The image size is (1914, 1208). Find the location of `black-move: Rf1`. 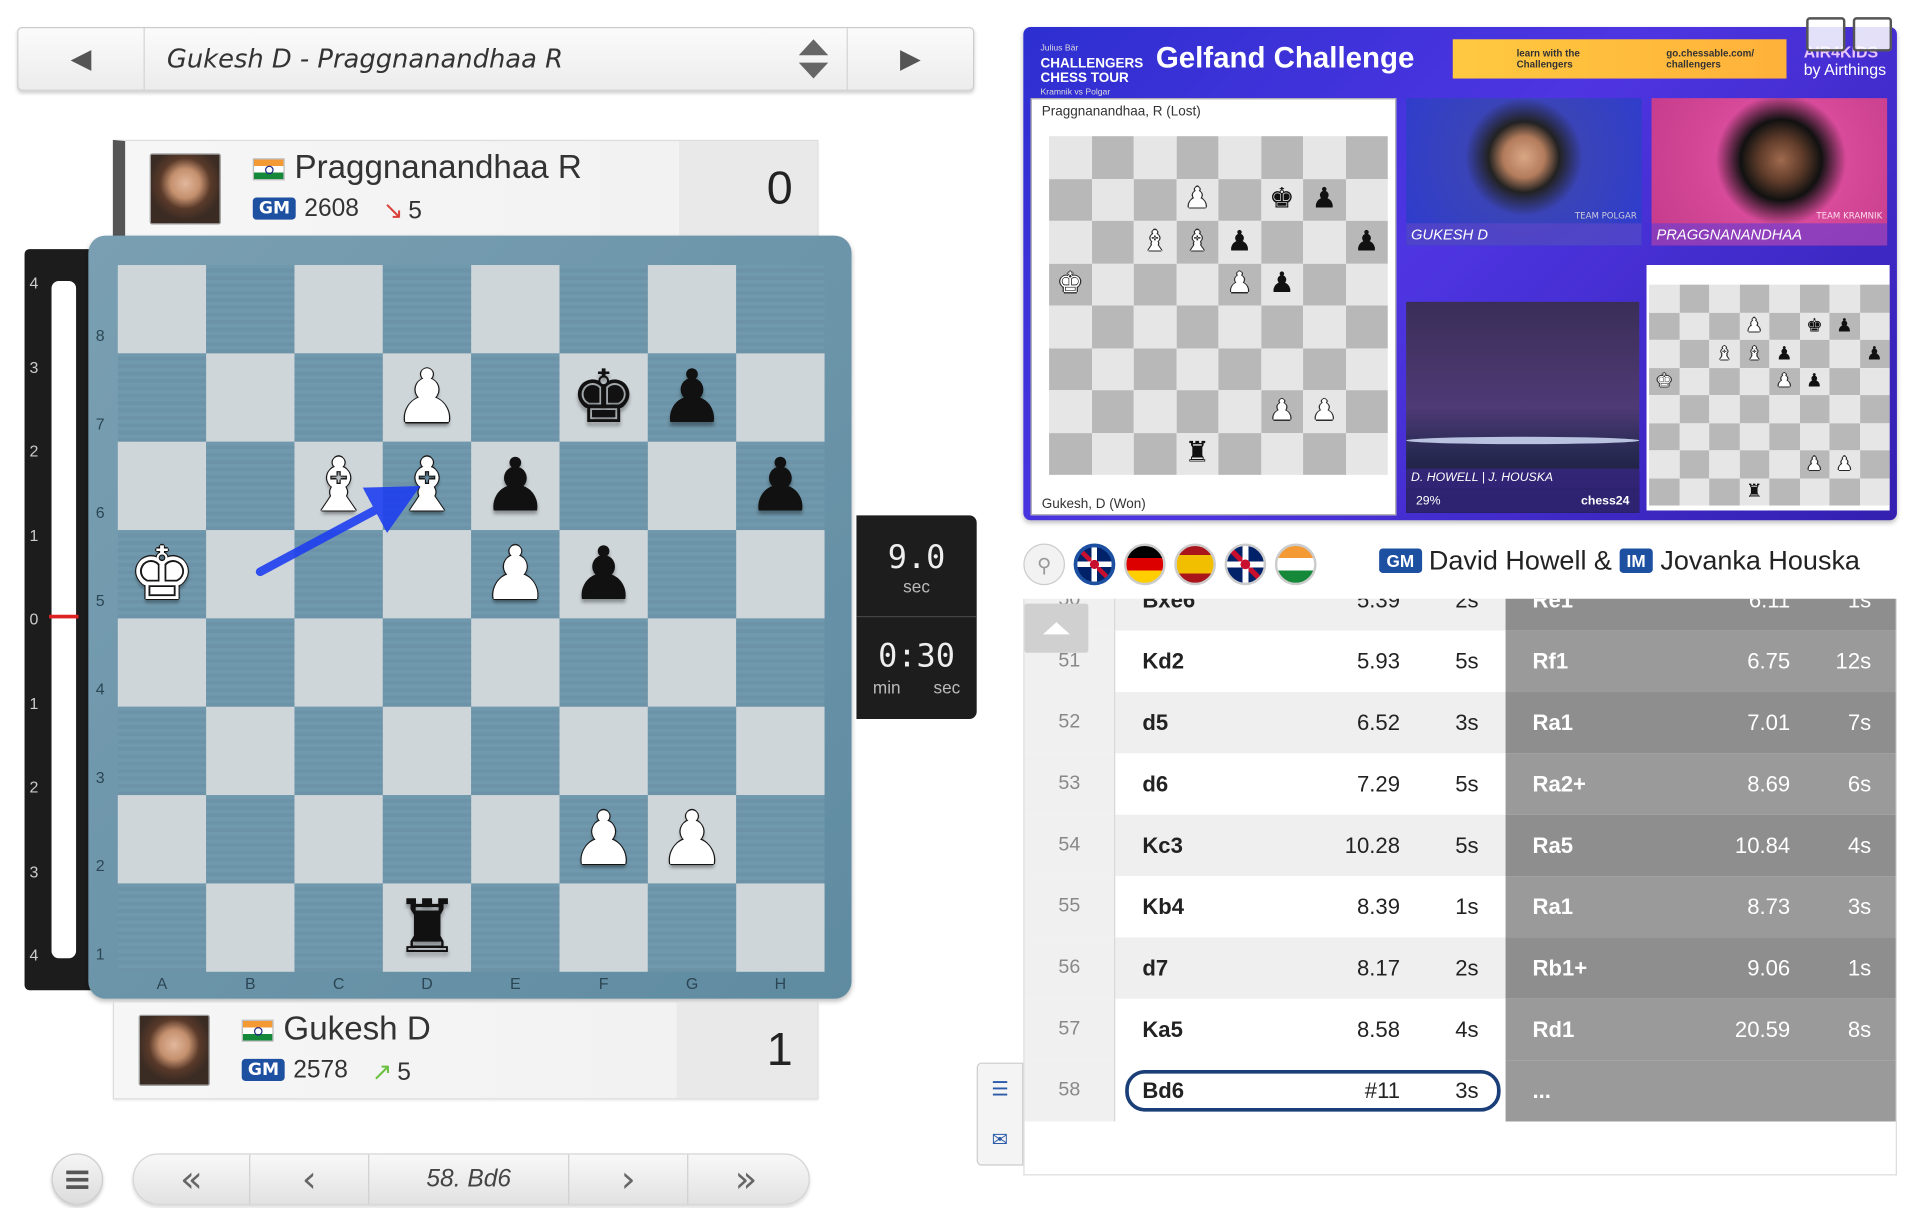

black-move: Rf1 is located at coordinates (1594, 661).